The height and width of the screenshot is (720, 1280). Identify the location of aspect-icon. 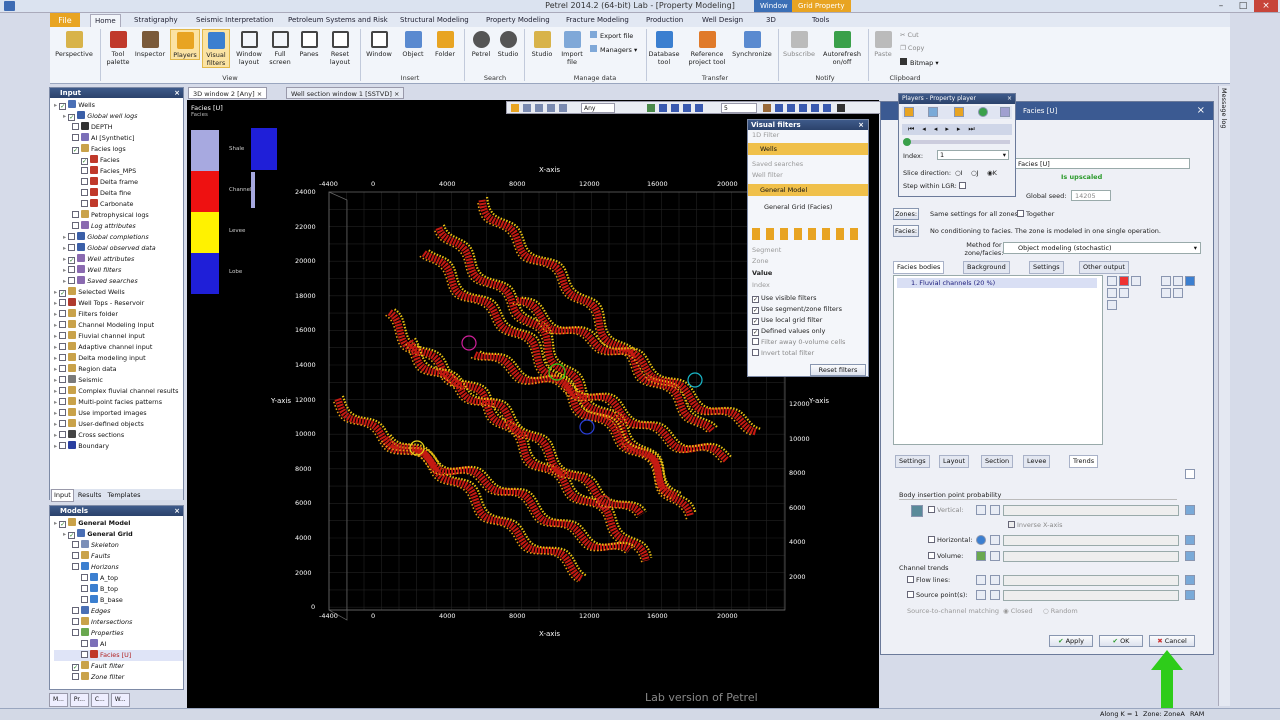
(687, 108).